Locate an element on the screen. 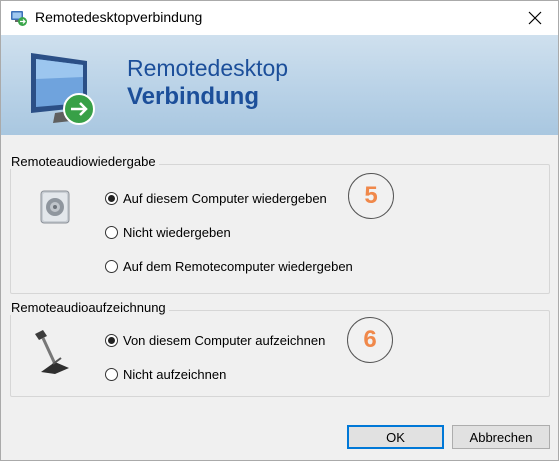 The height and width of the screenshot is (461, 559). recording-option-none: Nicht aufzeichnen is located at coordinates (165, 374).